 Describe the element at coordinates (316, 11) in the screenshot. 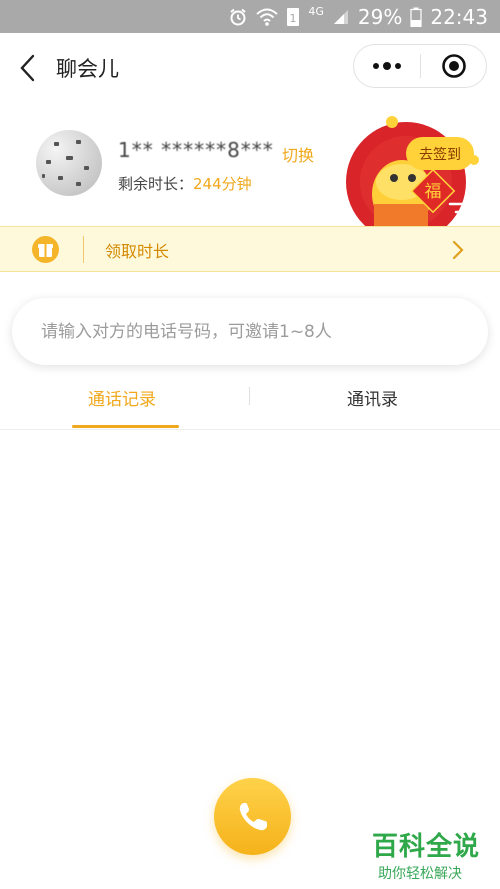

I see `network-type: 4G` at that location.